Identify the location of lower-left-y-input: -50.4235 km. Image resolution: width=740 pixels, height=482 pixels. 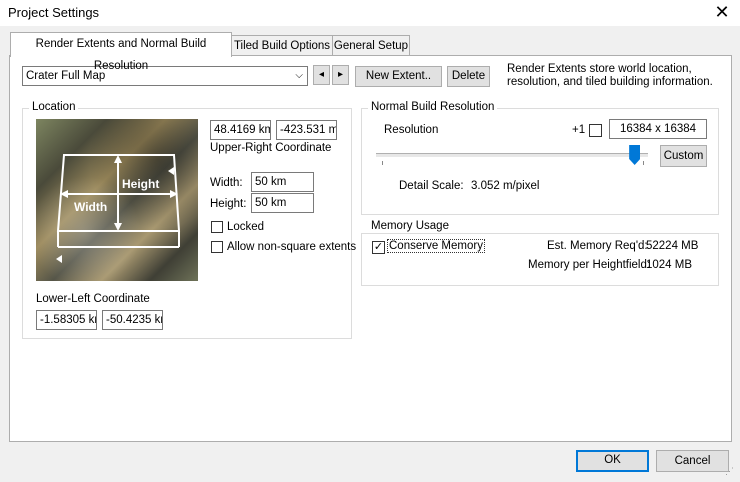
(132, 320).